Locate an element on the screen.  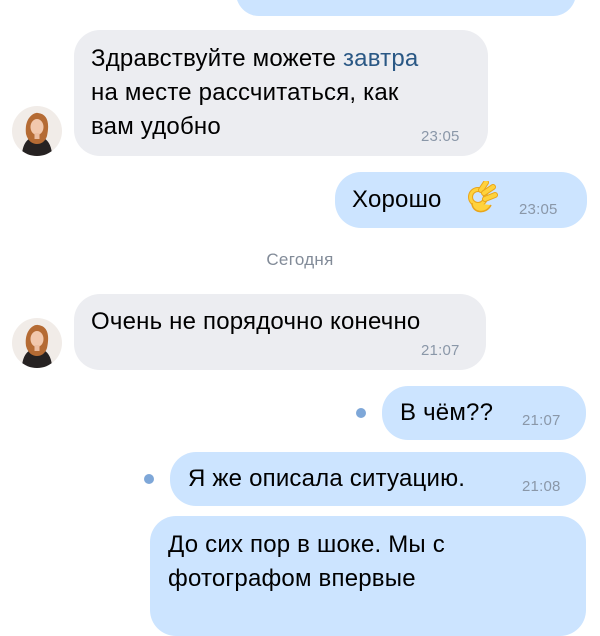
message-bubble-outgoing: В чём?? 21:07 is located at coordinates (484, 413).